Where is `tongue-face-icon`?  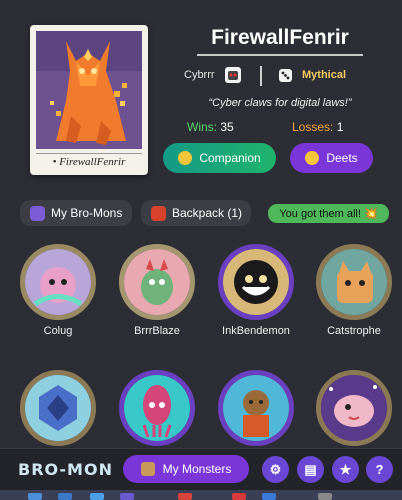
tongue-face-icon is located at coordinates (312, 158).